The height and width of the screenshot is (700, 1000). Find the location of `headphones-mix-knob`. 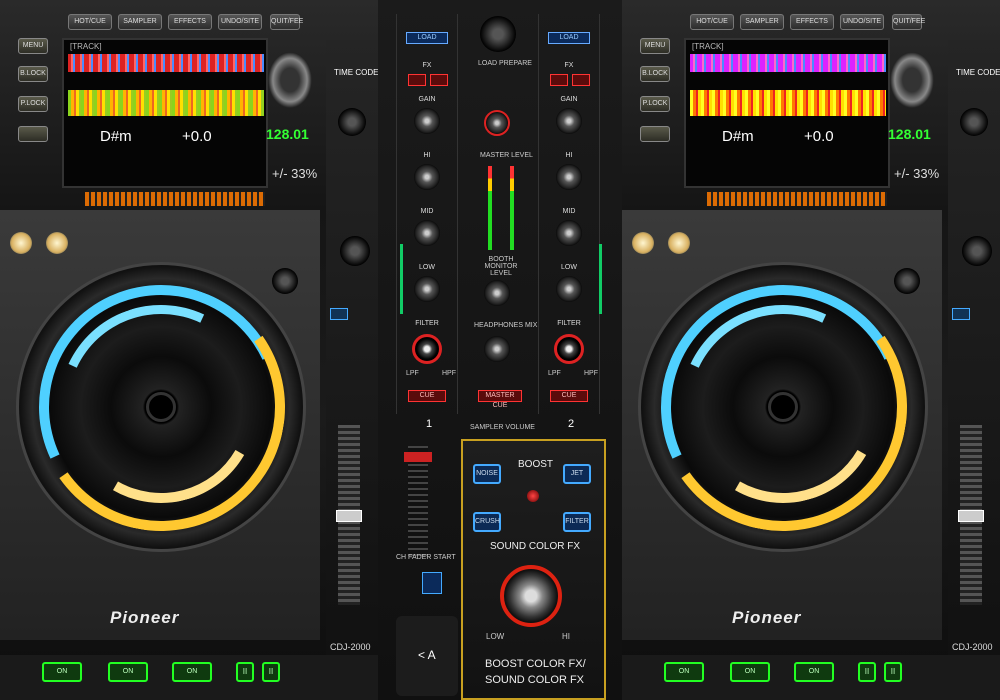

headphones-mix-knob is located at coordinates (497, 349).